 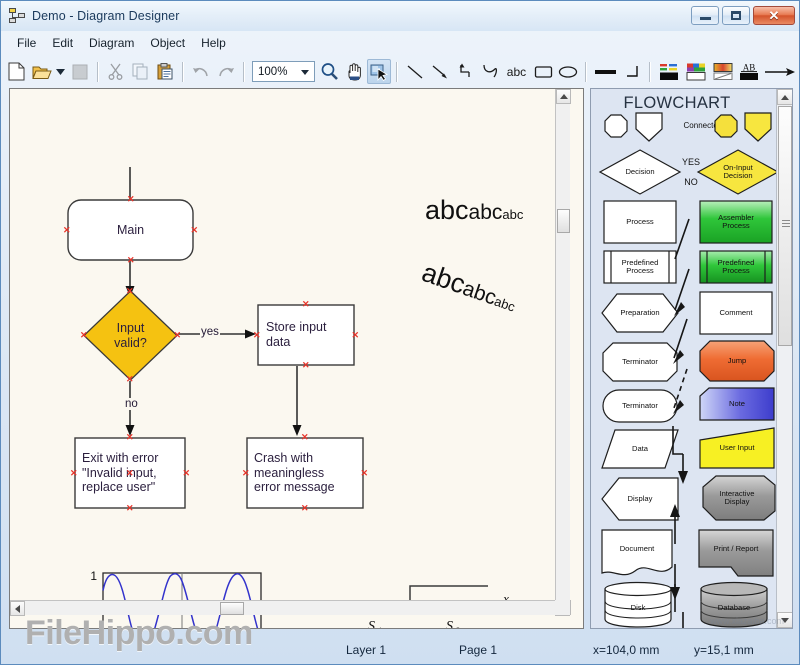 I want to click on menu-edit: Edit, so click(x=62, y=43).